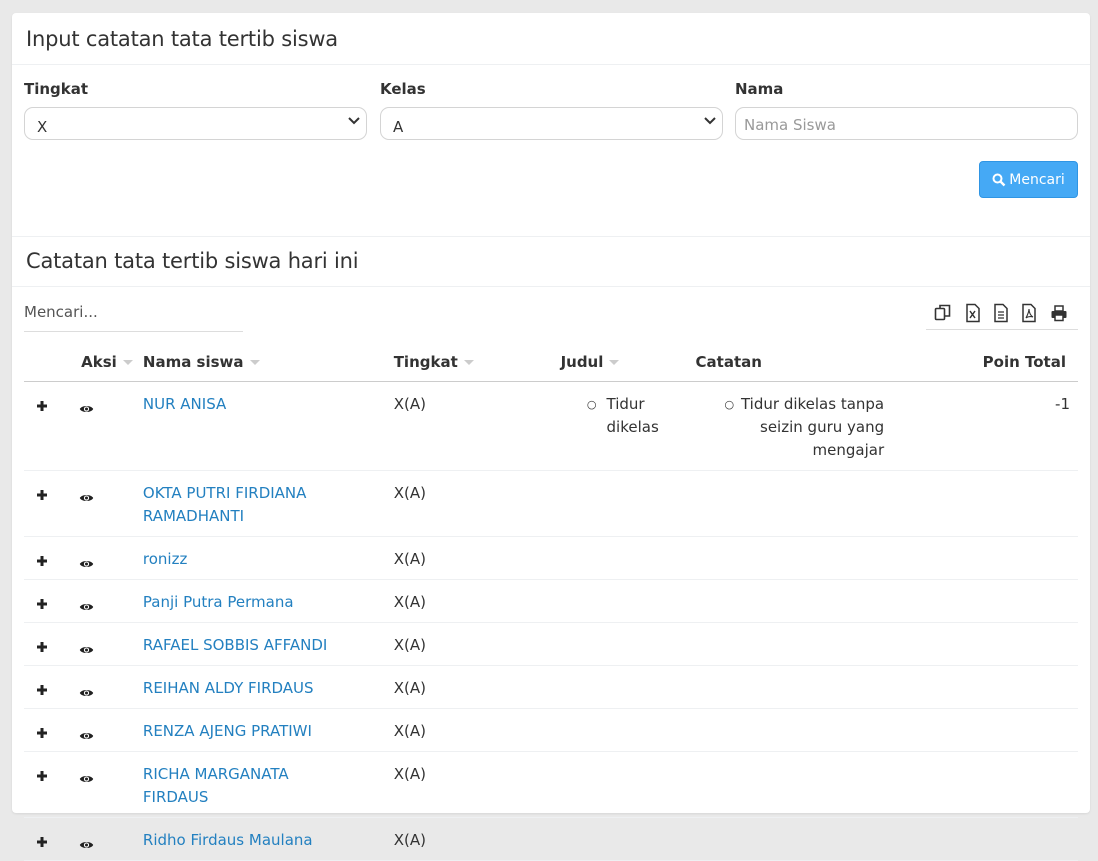 The image size is (1098, 861). I want to click on nama-siswa-input: Nama Siswa, so click(906, 123).